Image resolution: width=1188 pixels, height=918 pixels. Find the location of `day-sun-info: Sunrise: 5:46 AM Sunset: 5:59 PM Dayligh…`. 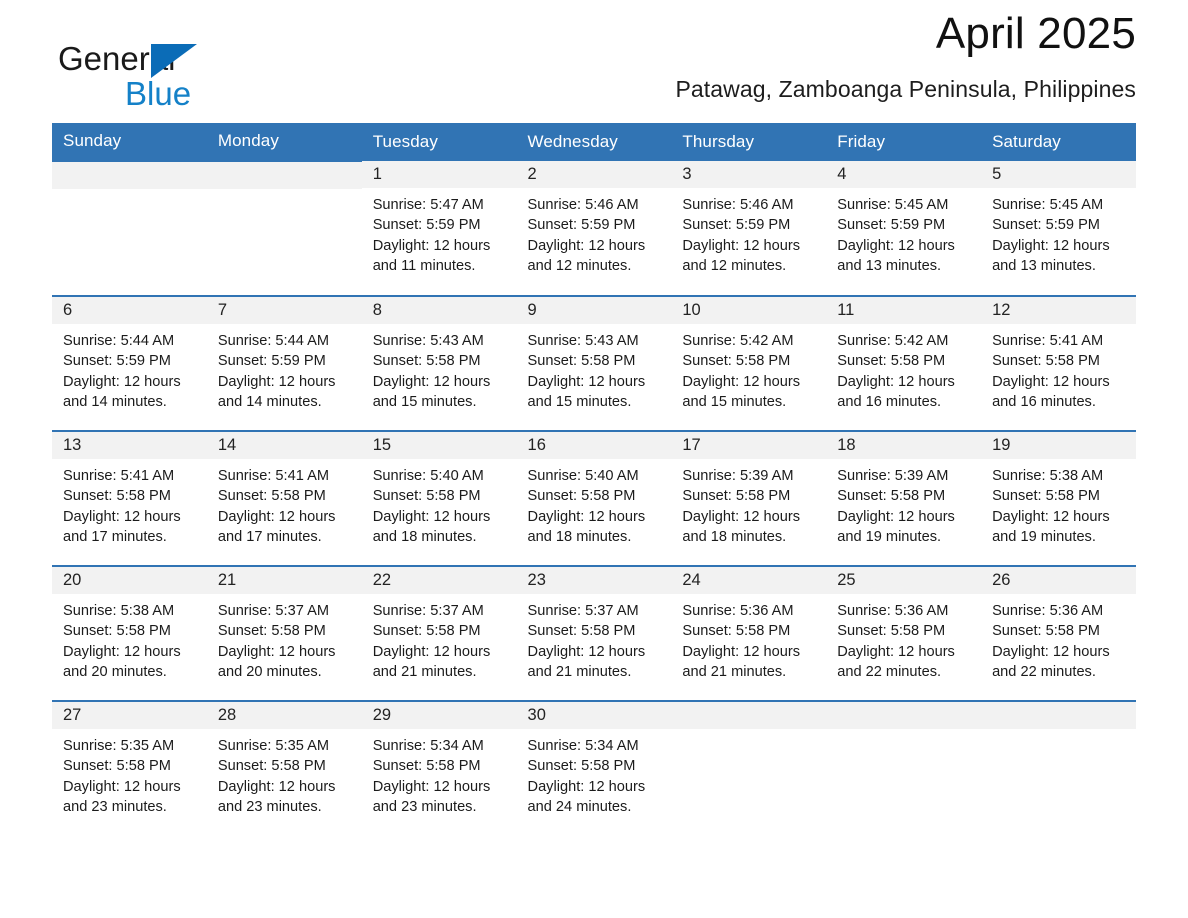

day-sun-info: Sunrise: 5:46 AM Sunset: 5:59 PM Dayligh… is located at coordinates (741, 235).